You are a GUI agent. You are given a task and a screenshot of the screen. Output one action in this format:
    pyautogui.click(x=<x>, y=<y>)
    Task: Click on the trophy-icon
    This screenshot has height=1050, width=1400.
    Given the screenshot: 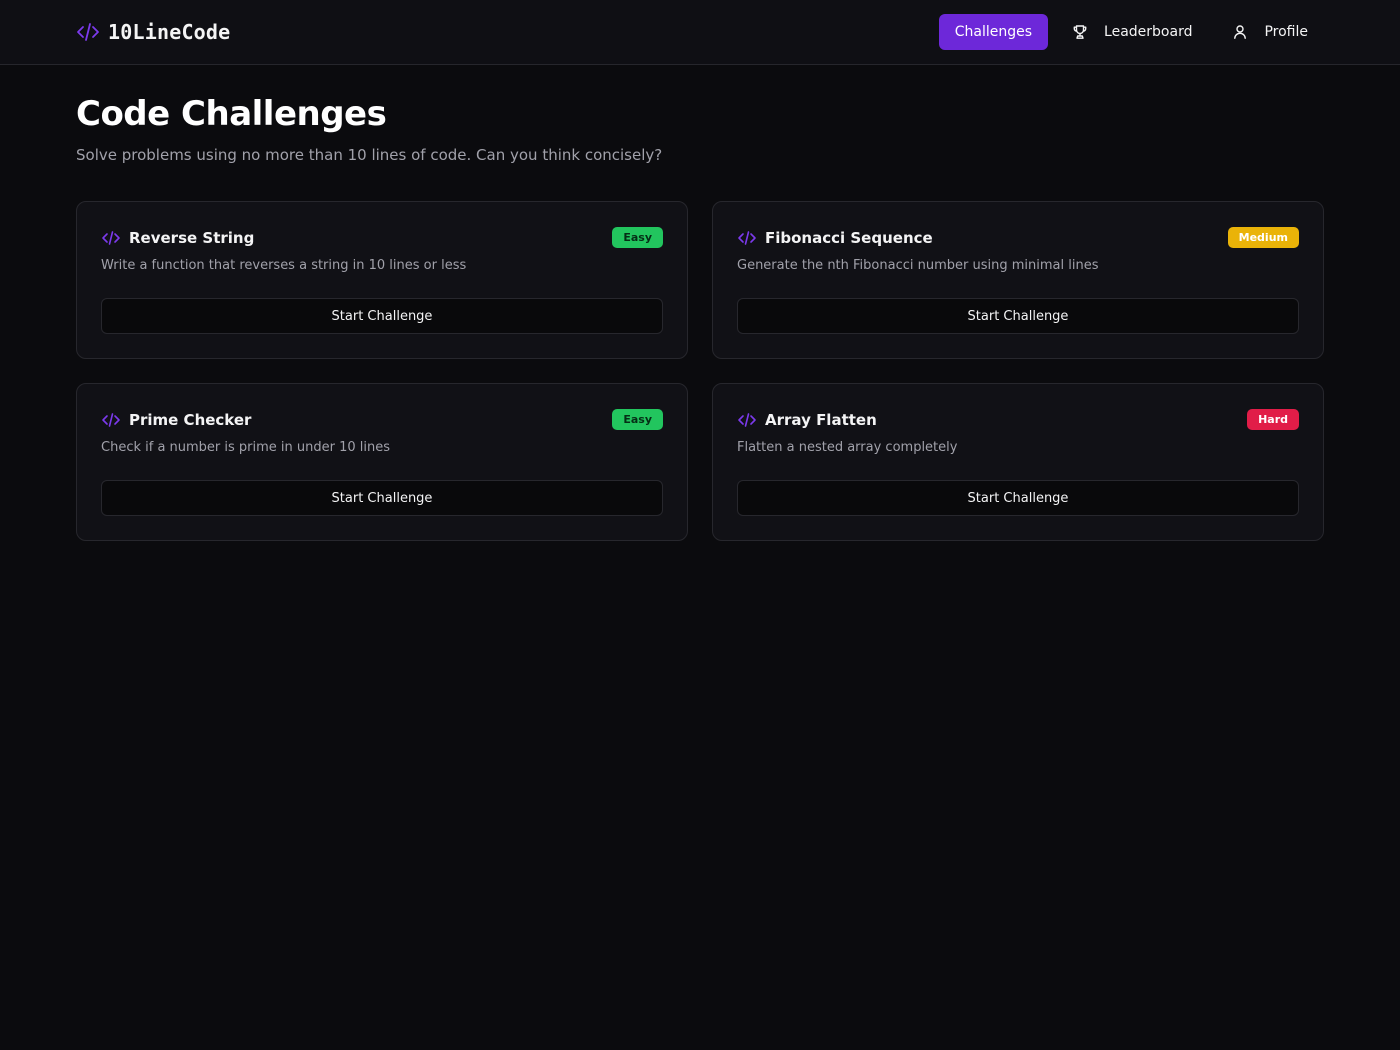 What is the action you would take?
    pyautogui.click(x=1080, y=32)
    